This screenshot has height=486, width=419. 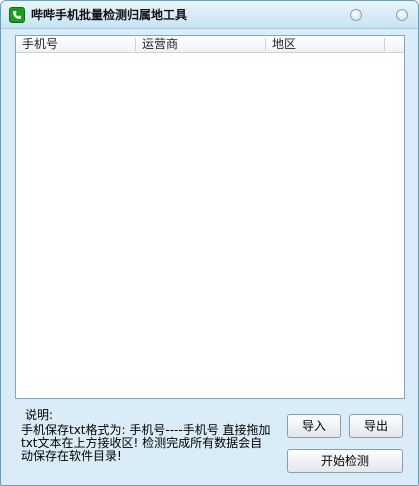 I want to click on column-separator, so click(x=384, y=44).